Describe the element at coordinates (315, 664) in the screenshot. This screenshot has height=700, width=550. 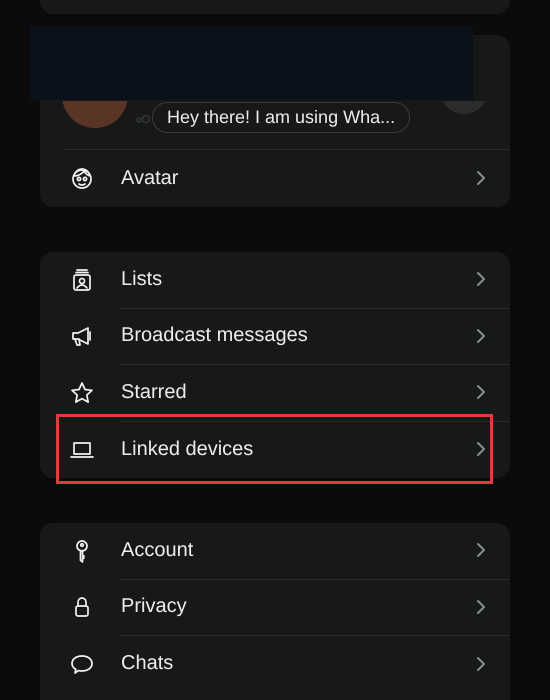
I see `settings-item: Chats` at that location.